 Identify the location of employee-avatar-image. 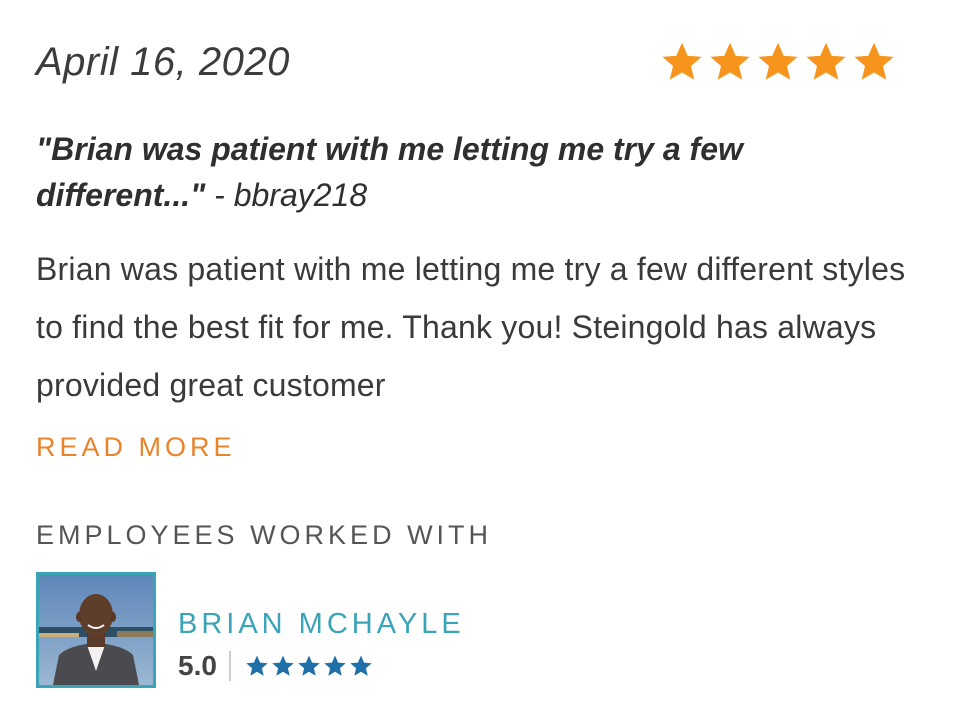
(96, 630).